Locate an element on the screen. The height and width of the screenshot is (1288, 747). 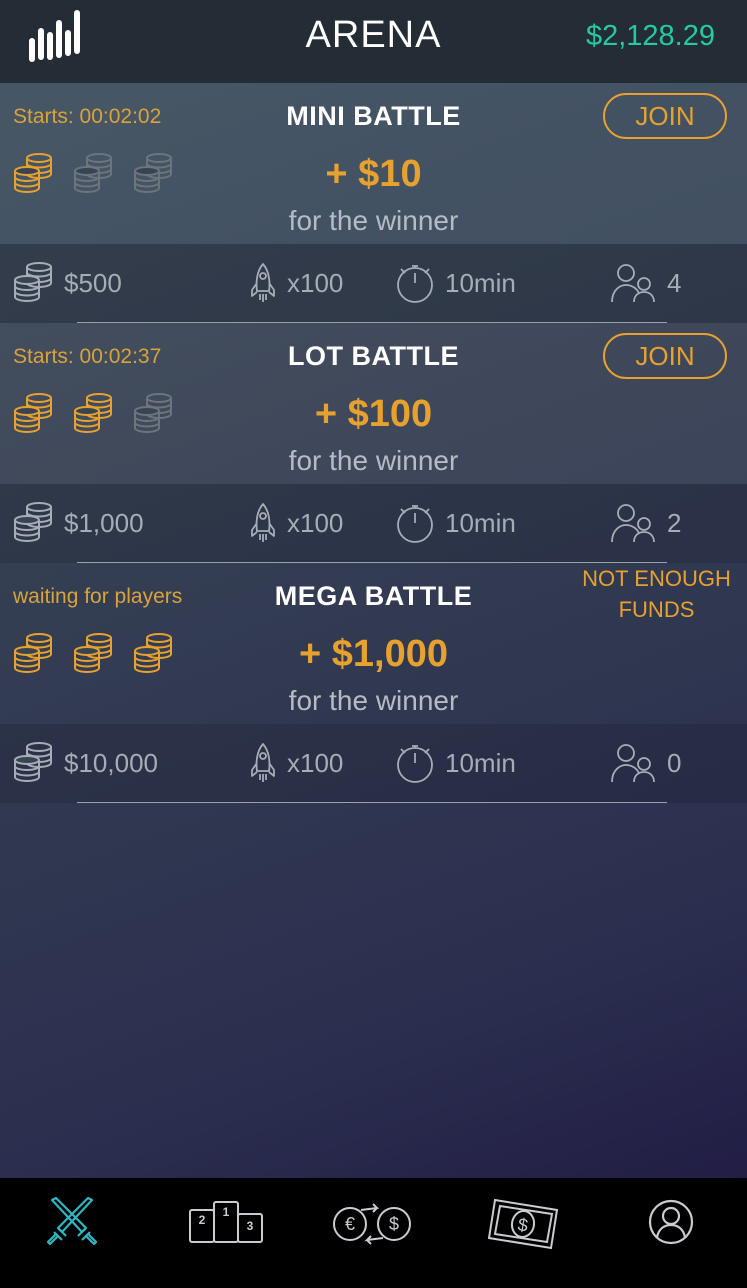
notice-line: NOT ENOUGH is located at coordinates (656, 578).